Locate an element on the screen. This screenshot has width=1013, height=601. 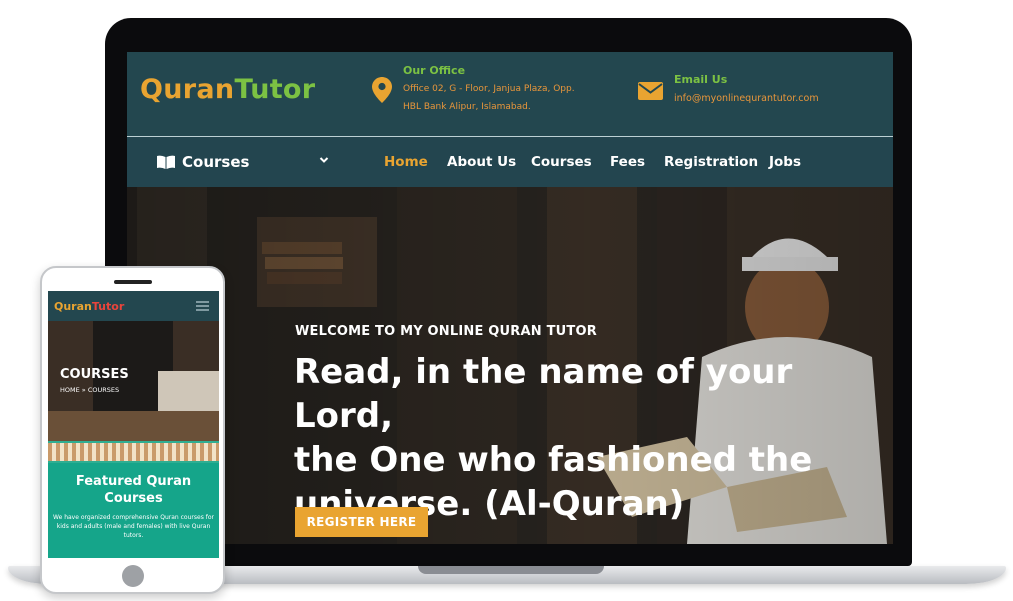
nav-fees: Fees is located at coordinates (627, 162).